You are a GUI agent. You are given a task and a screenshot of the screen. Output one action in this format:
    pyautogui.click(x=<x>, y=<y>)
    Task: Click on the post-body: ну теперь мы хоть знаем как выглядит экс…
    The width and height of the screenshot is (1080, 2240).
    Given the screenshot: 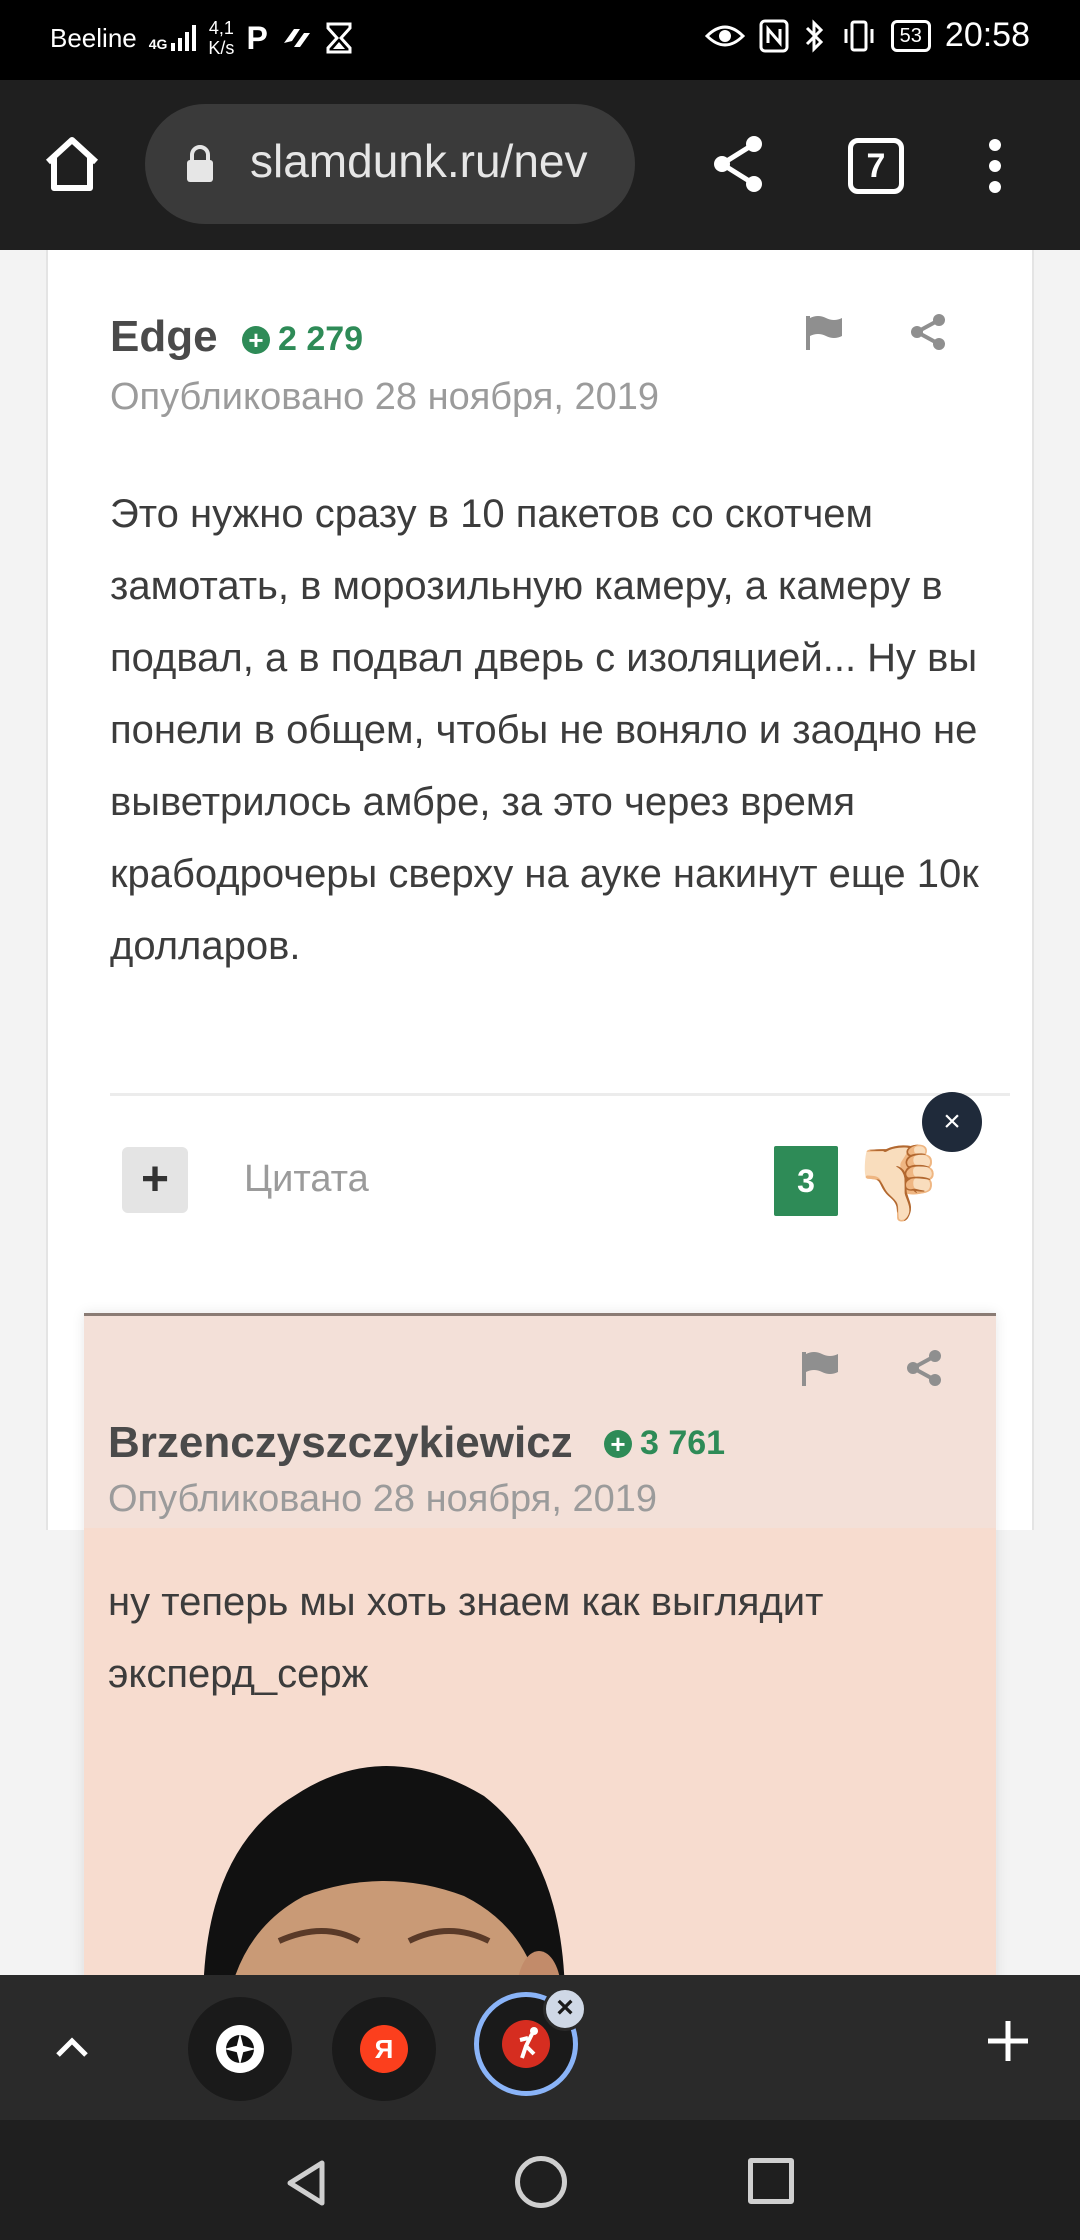 What is the action you would take?
    pyautogui.click(x=466, y=1638)
    